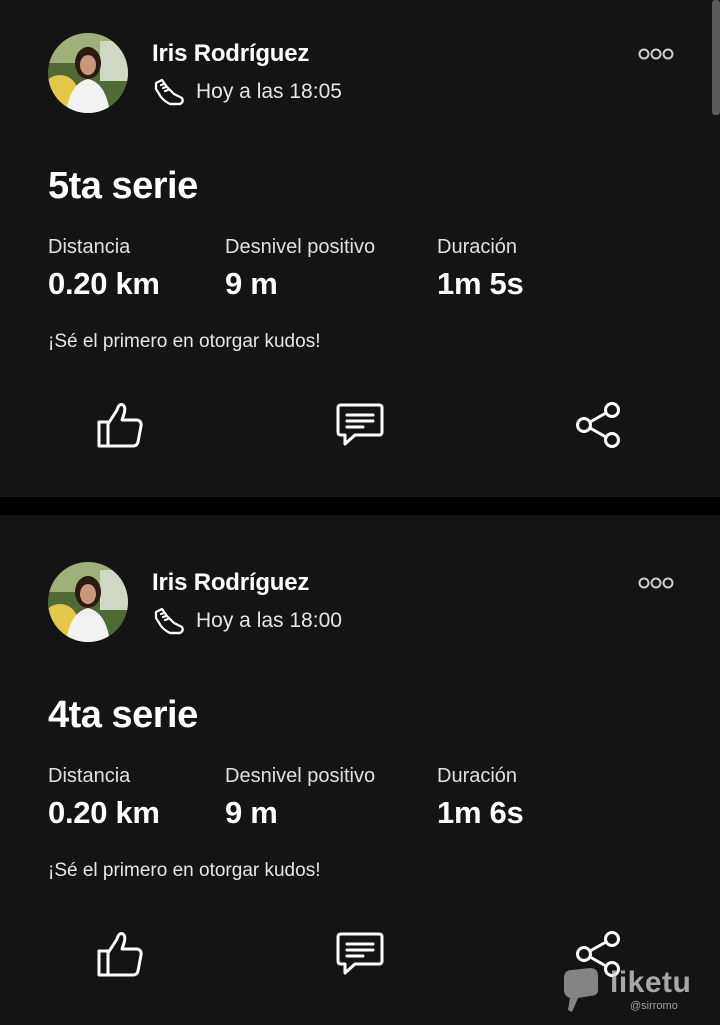  I want to click on watermark-brand: liketu, so click(651, 982).